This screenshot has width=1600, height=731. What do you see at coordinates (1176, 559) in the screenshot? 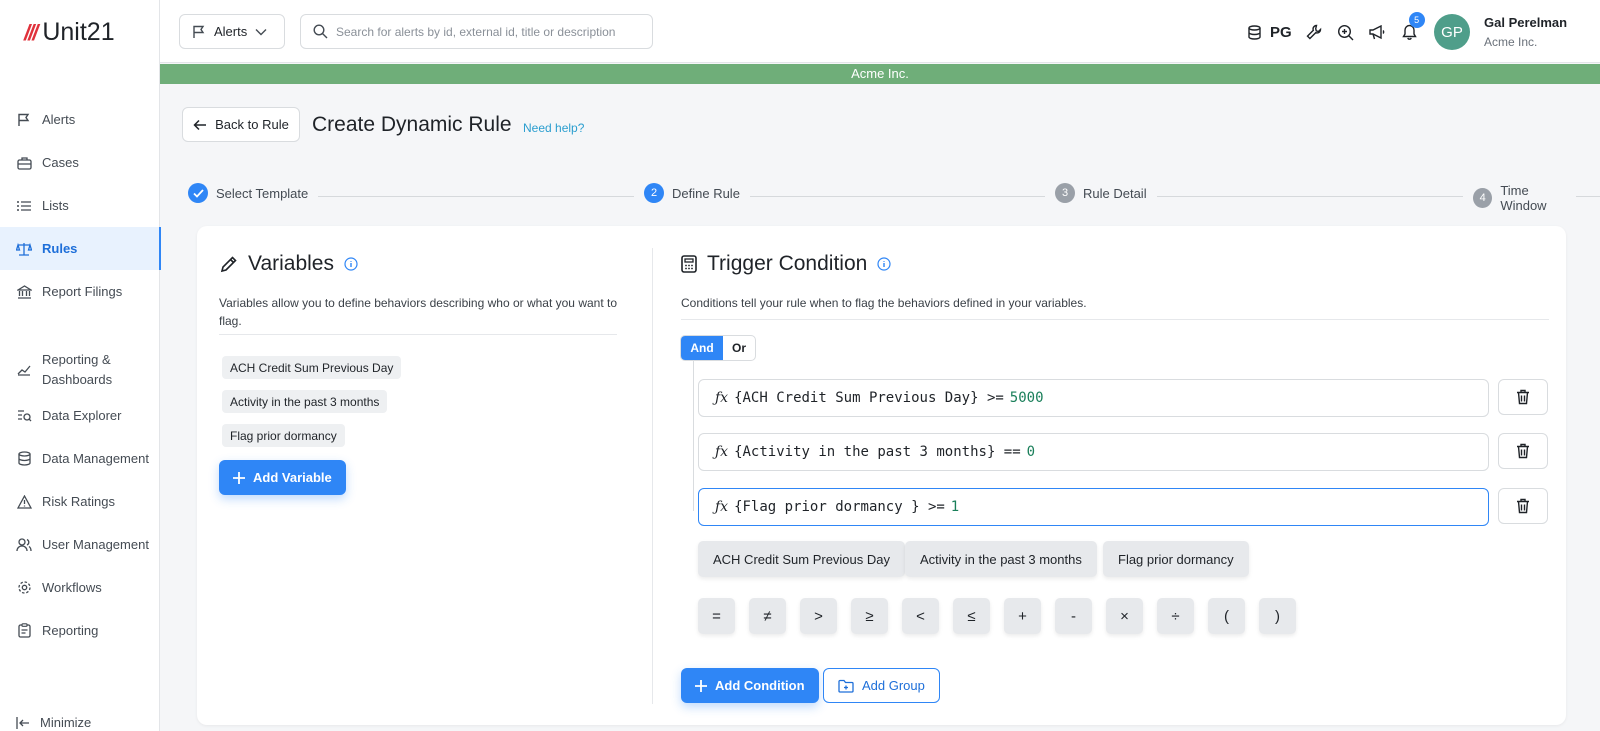
I see `insert-variable-chip: Flag prior dormancy` at bounding box center [1176, 559].